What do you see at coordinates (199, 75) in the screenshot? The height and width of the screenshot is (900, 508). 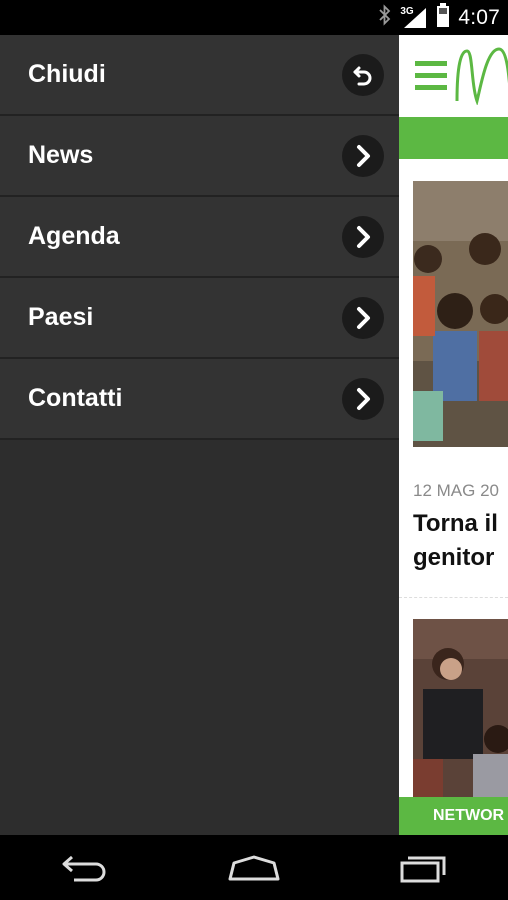 I see `menu-item-chiudi: Chiudi` at bounding box center [199, 75].